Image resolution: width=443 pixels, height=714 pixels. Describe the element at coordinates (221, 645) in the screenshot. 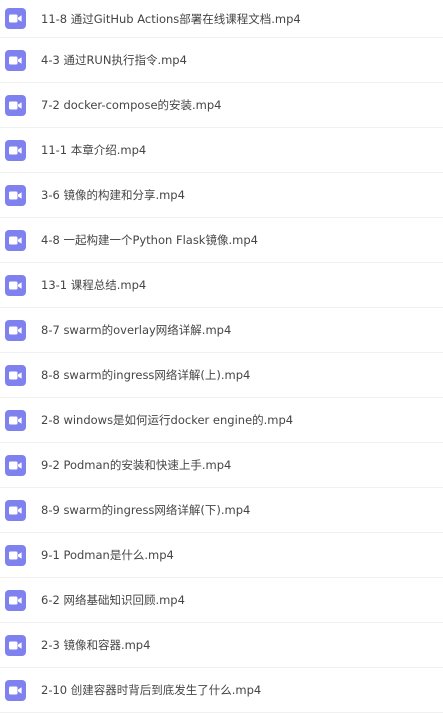

I see `file-row: 2-3 镜像和容器.mp4` at that location.